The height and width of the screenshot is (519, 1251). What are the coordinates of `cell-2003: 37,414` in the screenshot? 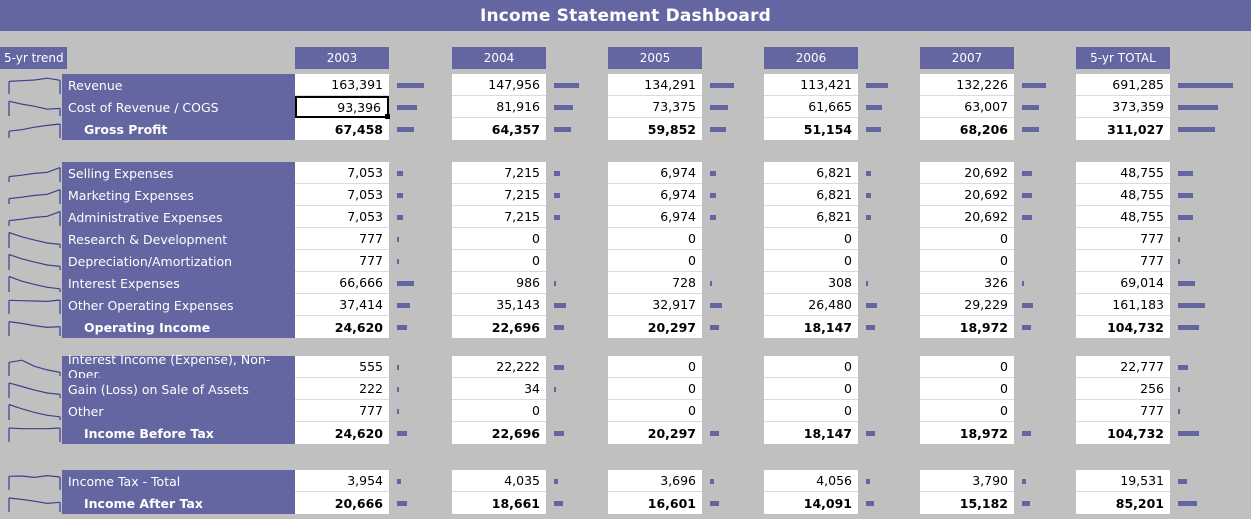 It's located at (342, 305).